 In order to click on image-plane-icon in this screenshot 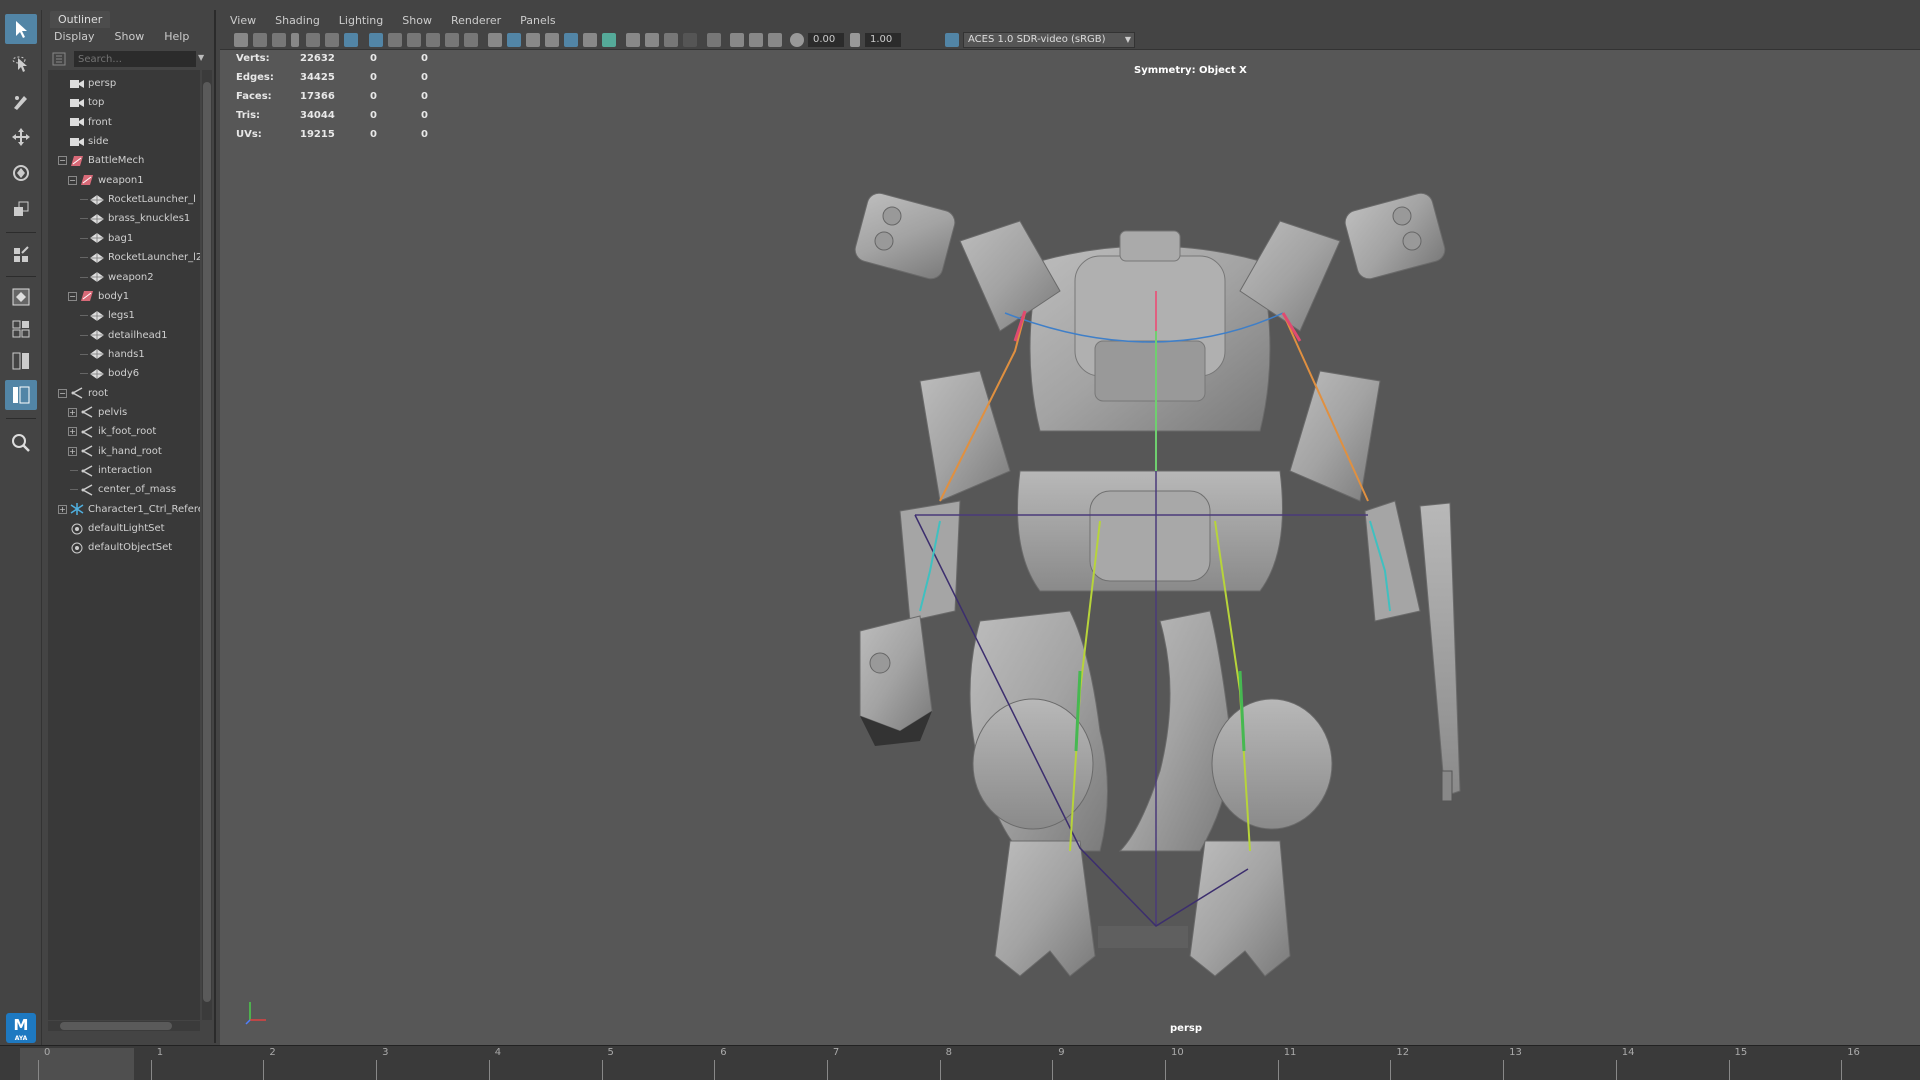, I will do `click(295, 40)`.